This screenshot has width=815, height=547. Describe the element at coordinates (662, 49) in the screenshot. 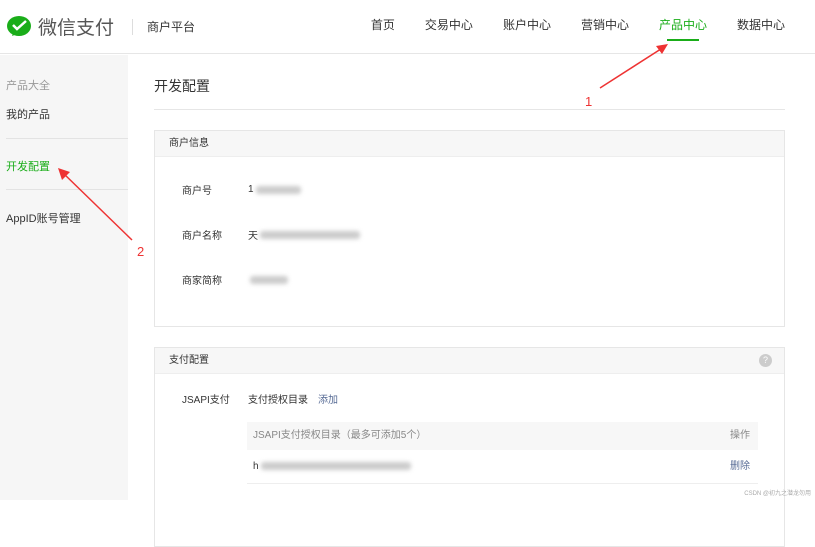

I see `arrow-head-icon` at that location.